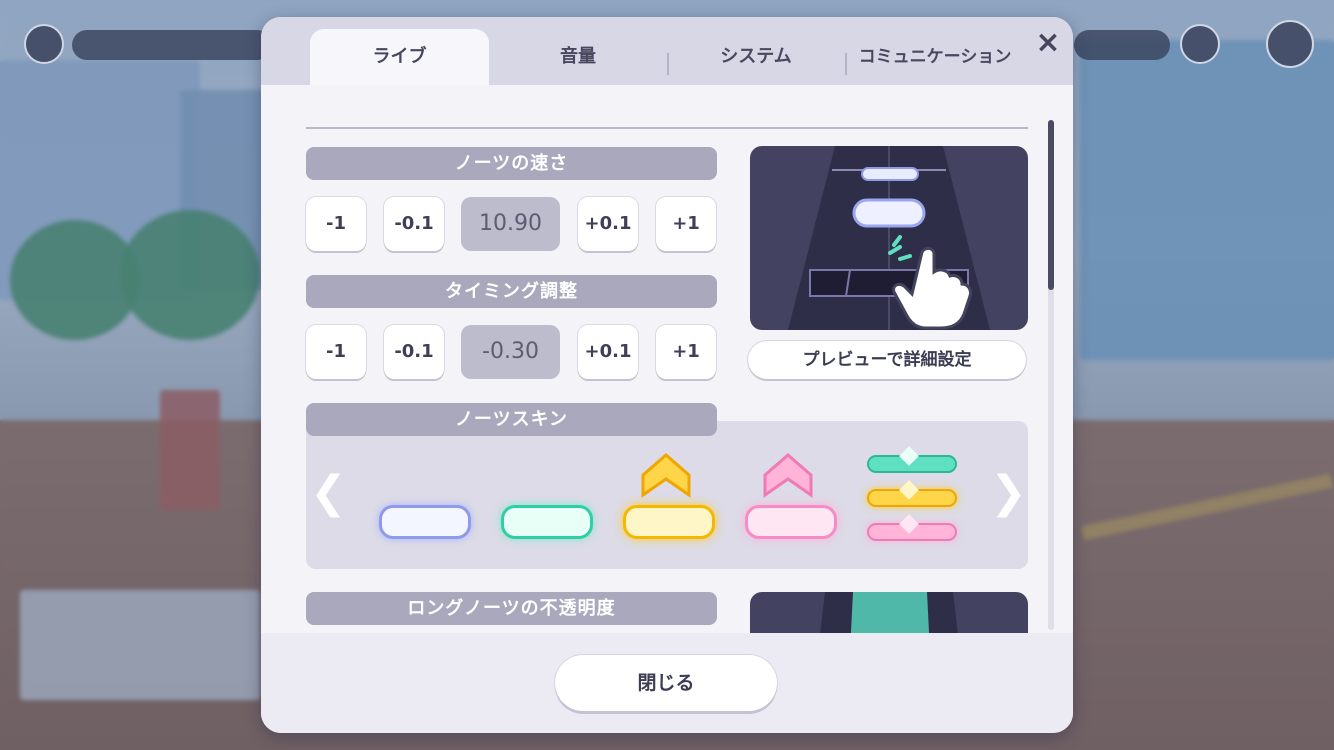 Image resolution: width=1334 pixels, height=750 pixels. I want to click on tab-system: システム, so click(756, 57).